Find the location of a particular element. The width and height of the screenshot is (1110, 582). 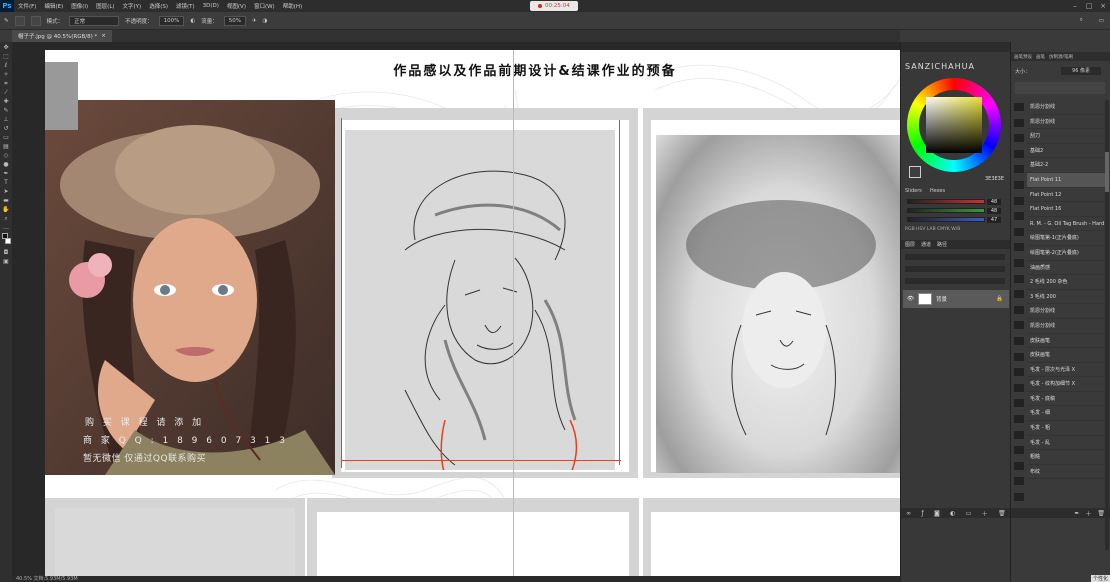

quick-select-tool-icon: ✧ is located at coordinates (6, 74).